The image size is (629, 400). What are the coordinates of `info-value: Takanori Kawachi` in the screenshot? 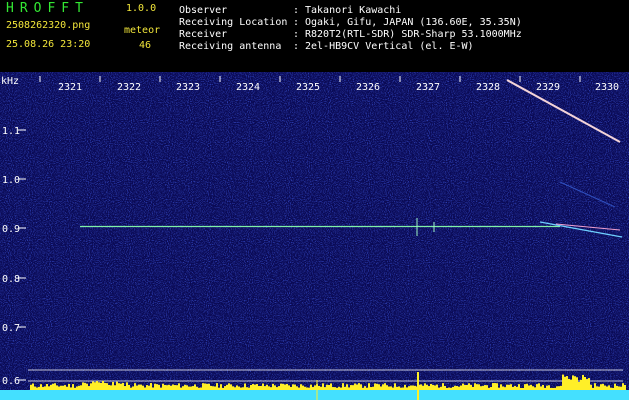 It's located at (353, 10).